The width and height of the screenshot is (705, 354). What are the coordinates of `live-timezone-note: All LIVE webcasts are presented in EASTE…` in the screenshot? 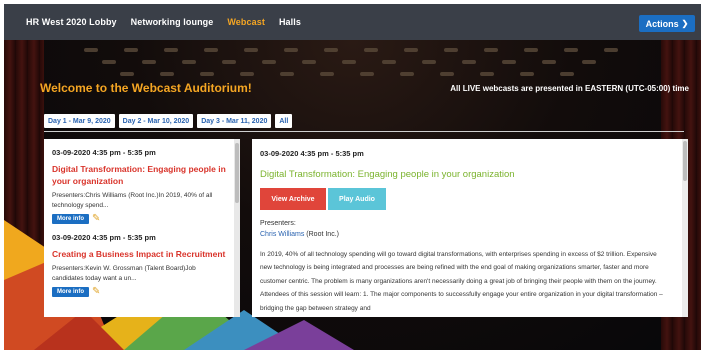 It's located at (569, 88).